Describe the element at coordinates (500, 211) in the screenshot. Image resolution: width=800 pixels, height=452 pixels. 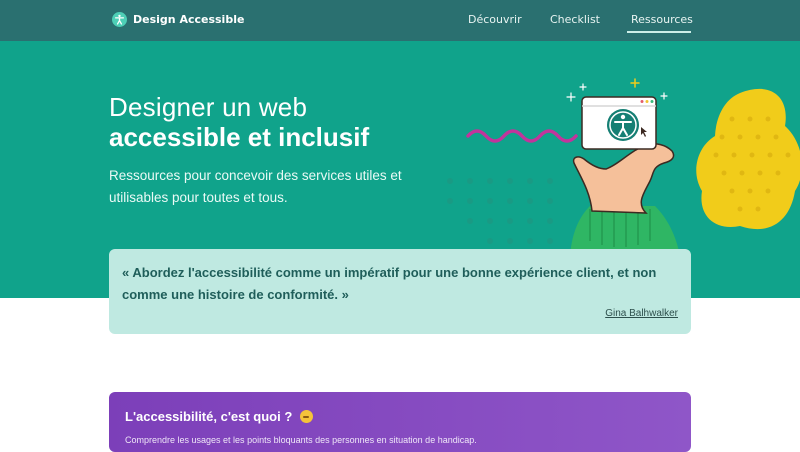
I see `dot-pattern` at that location.